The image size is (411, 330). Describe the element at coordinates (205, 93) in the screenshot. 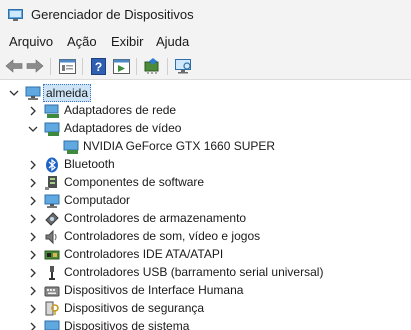

I see `tree-root: almeida` at that location.